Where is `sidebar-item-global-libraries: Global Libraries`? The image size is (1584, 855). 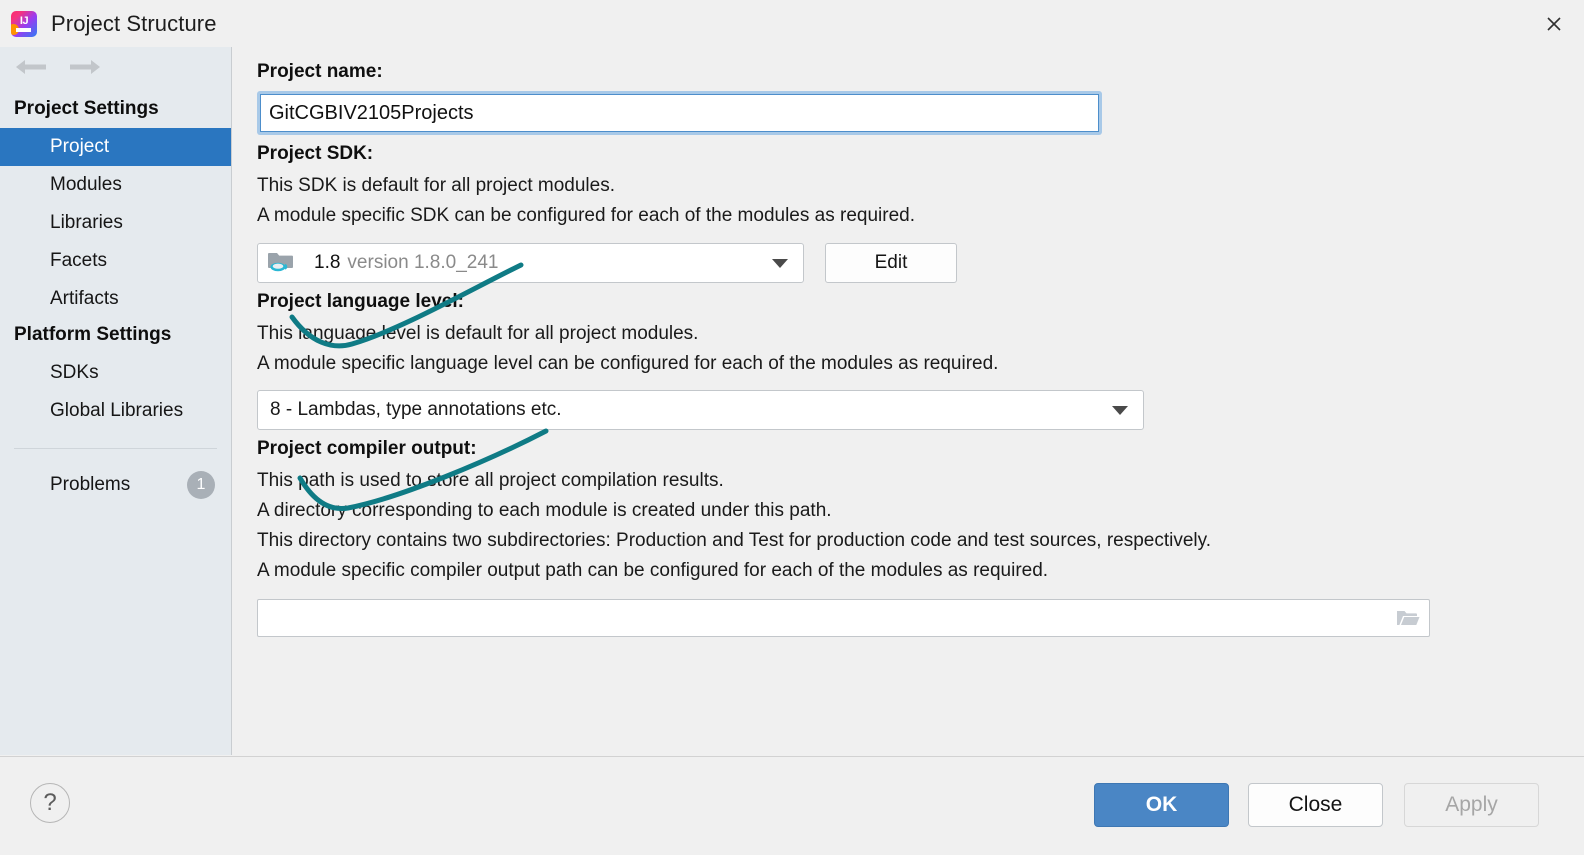
sidebar-item-global-libraries: Global Libraries is located at coordinates (115, 411).